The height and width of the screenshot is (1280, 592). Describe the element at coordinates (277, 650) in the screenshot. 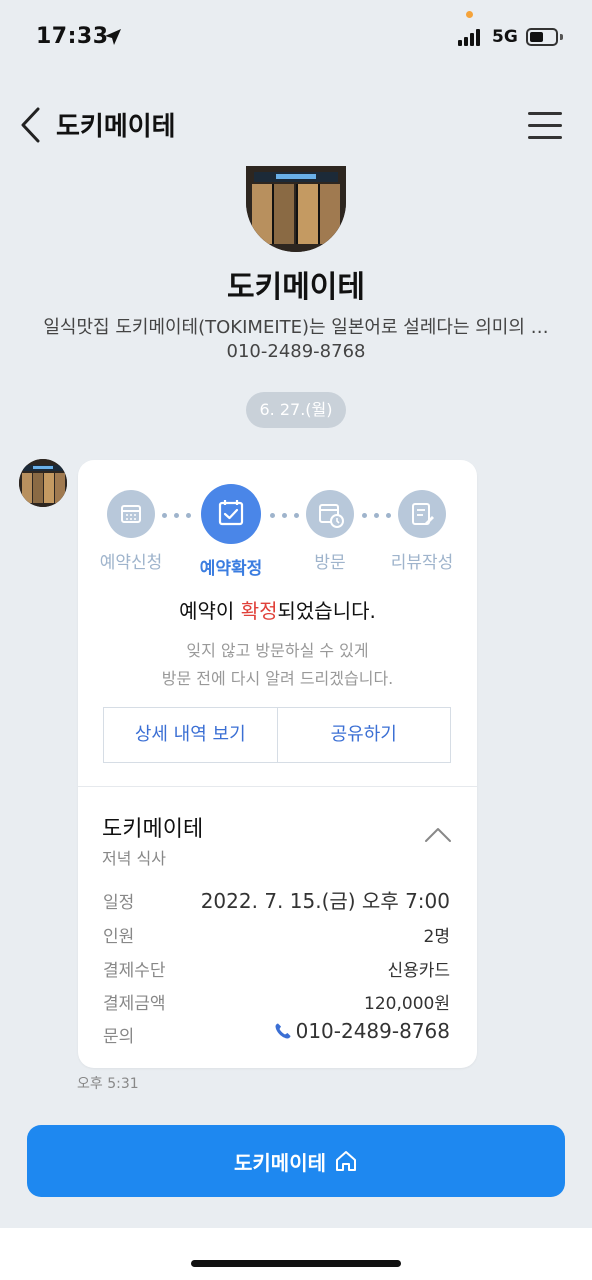

I see `confirm-sub-line1: 잊지 않고 방문하실 수 있게` at that location.